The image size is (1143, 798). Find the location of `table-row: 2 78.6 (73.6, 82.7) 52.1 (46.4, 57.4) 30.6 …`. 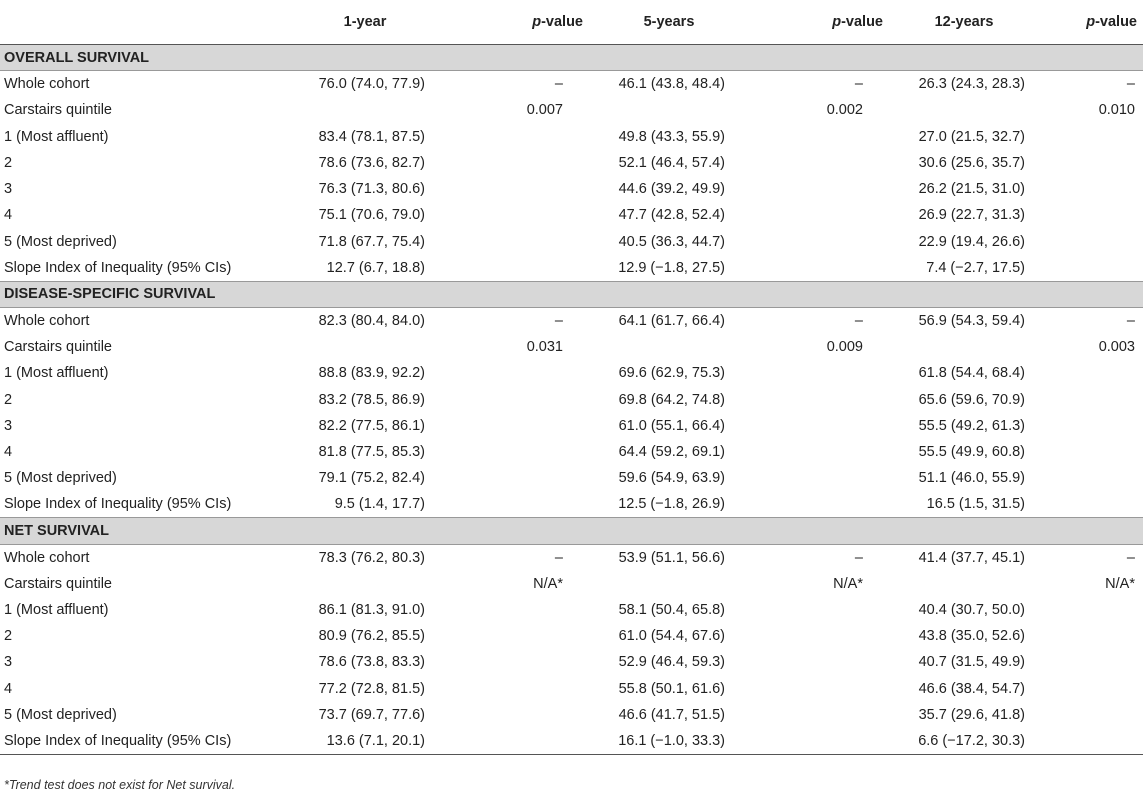

table-row: 2 78.6 (73.6, 82.7) 52.1 (46.4, 57.4) 30.6 … is located at coordinates (571, 163).